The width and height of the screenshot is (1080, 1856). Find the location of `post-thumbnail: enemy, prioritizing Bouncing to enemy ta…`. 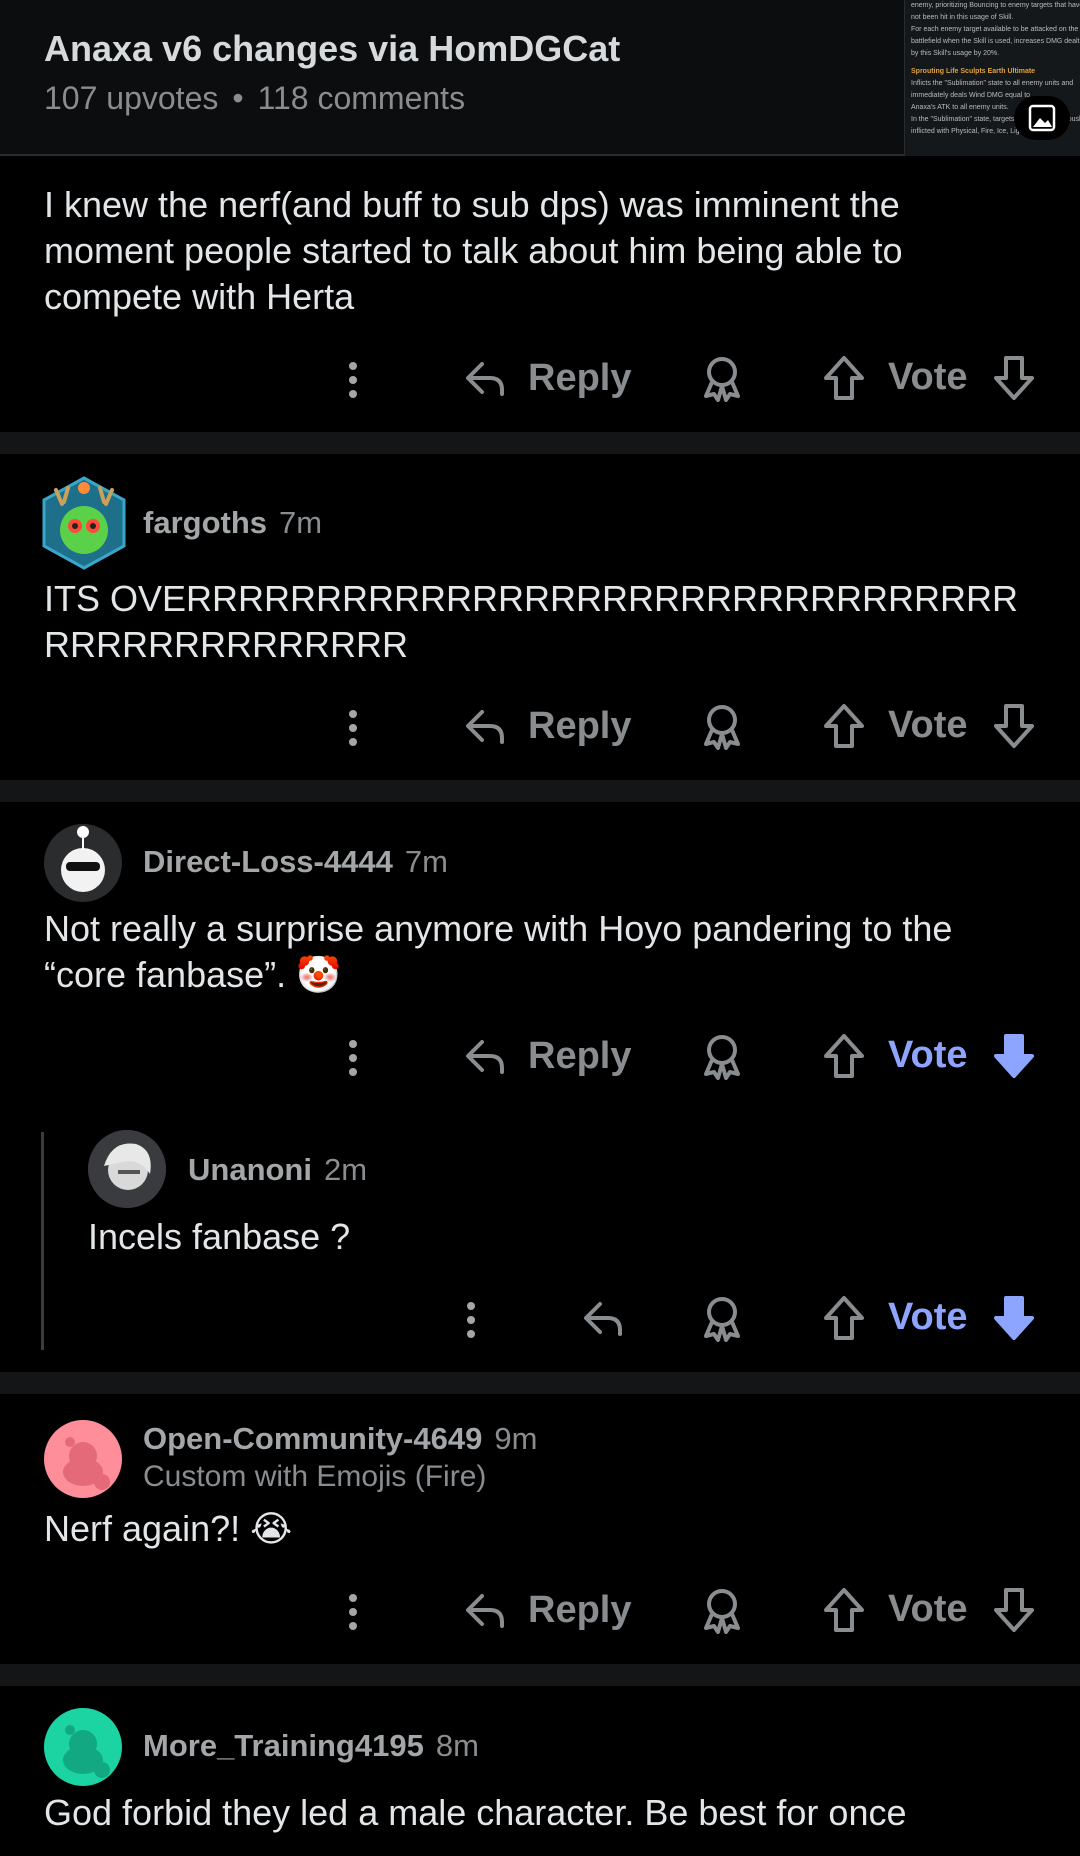

post-thumbnail: enemy, prioritizing Bouncing to enemy ta… is located at coordinates (992, 78).